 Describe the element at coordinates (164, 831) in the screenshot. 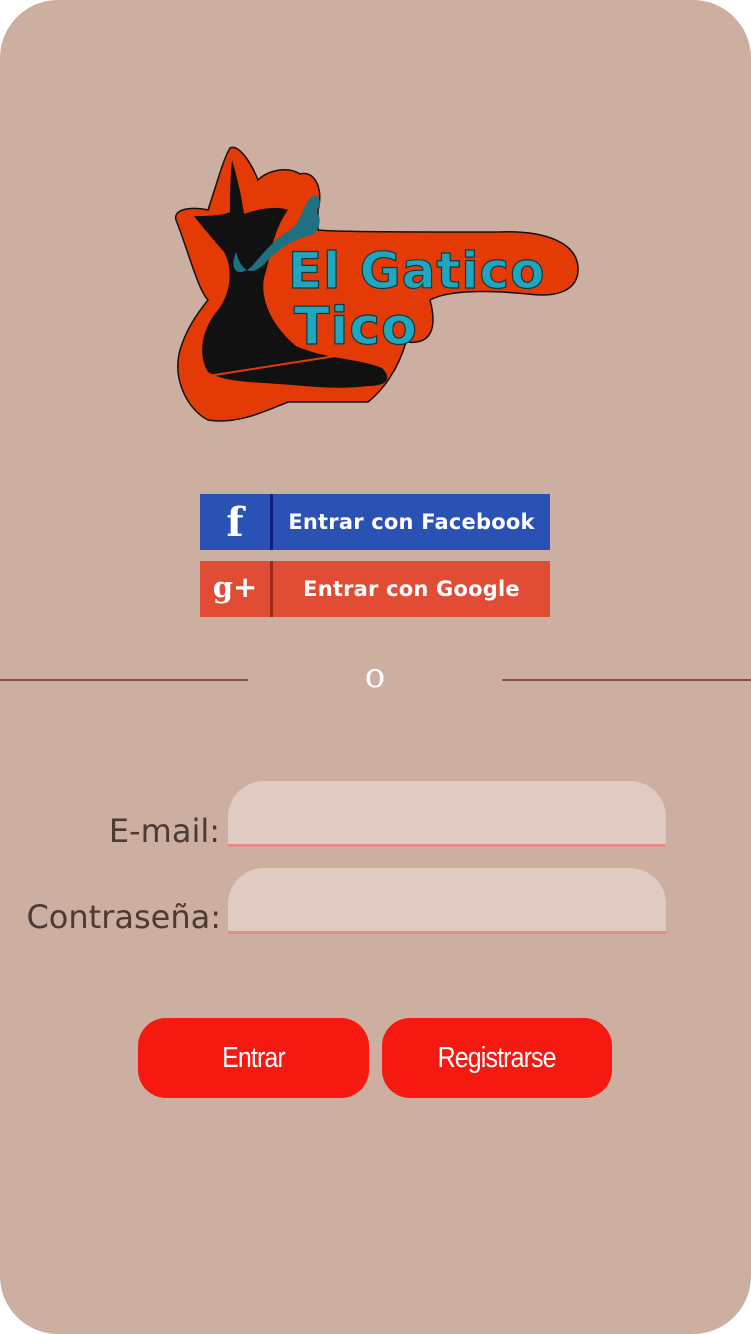

I see `email-label: E-mail:` at that location.